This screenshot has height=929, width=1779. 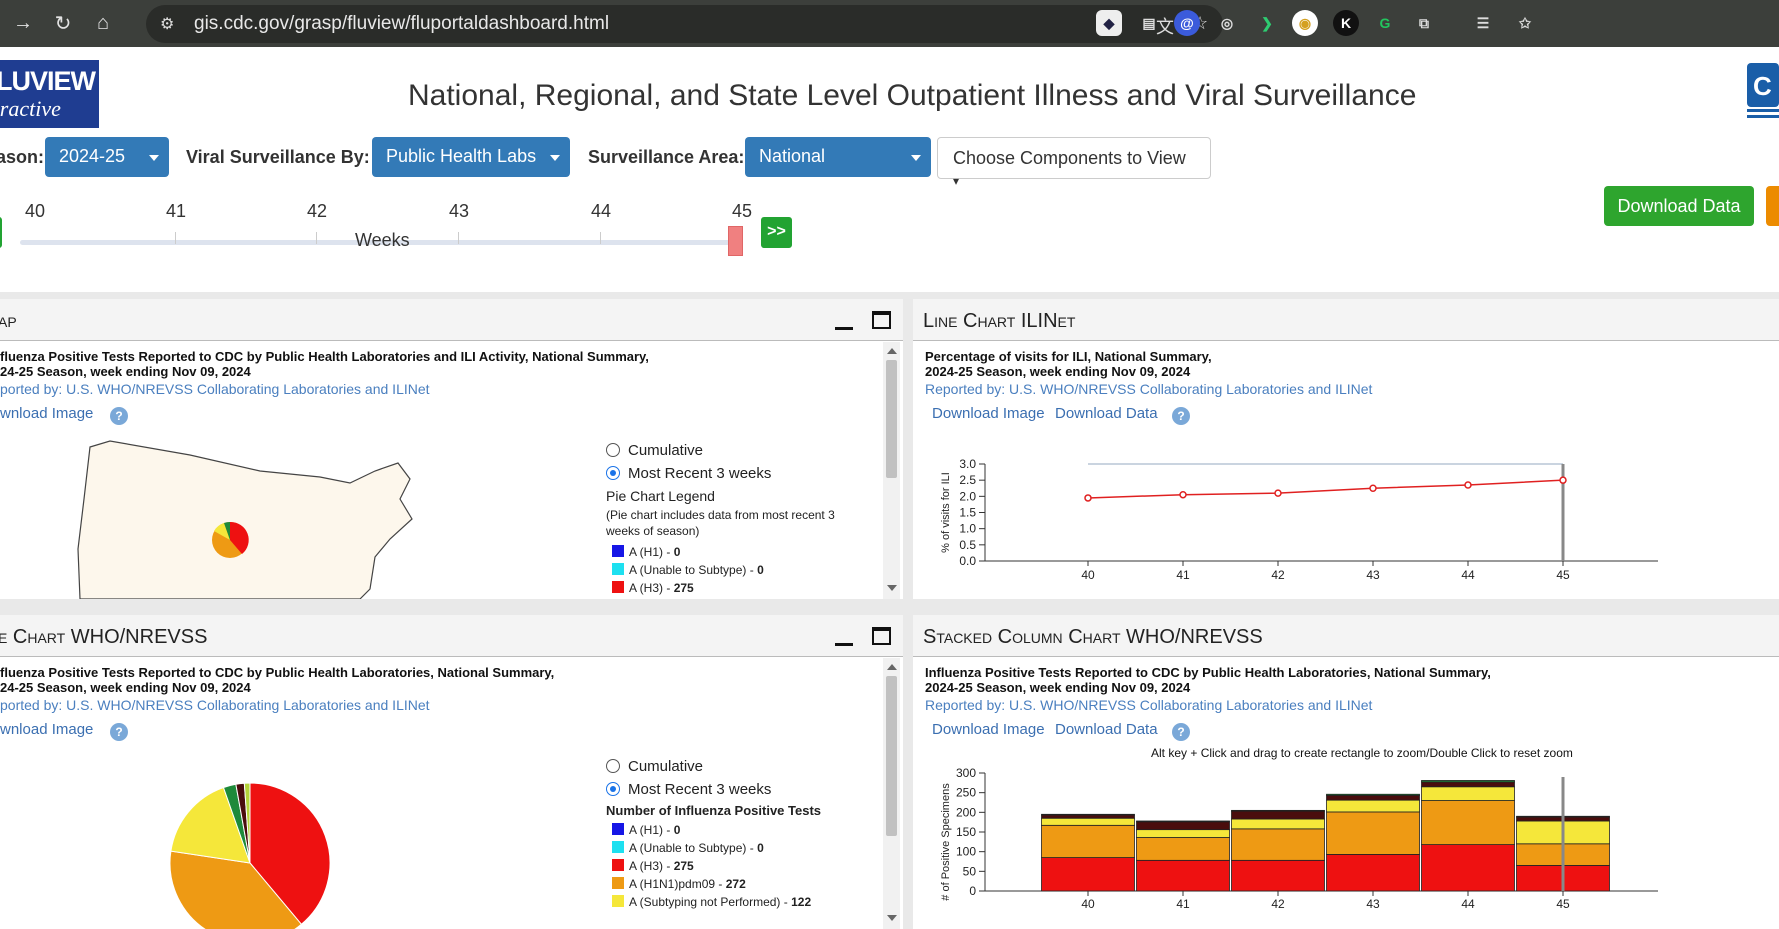 What do you see at coordinates (683, 588) in the screenshot?
I see `legend-value: 275` at bounding box center [683, 588].